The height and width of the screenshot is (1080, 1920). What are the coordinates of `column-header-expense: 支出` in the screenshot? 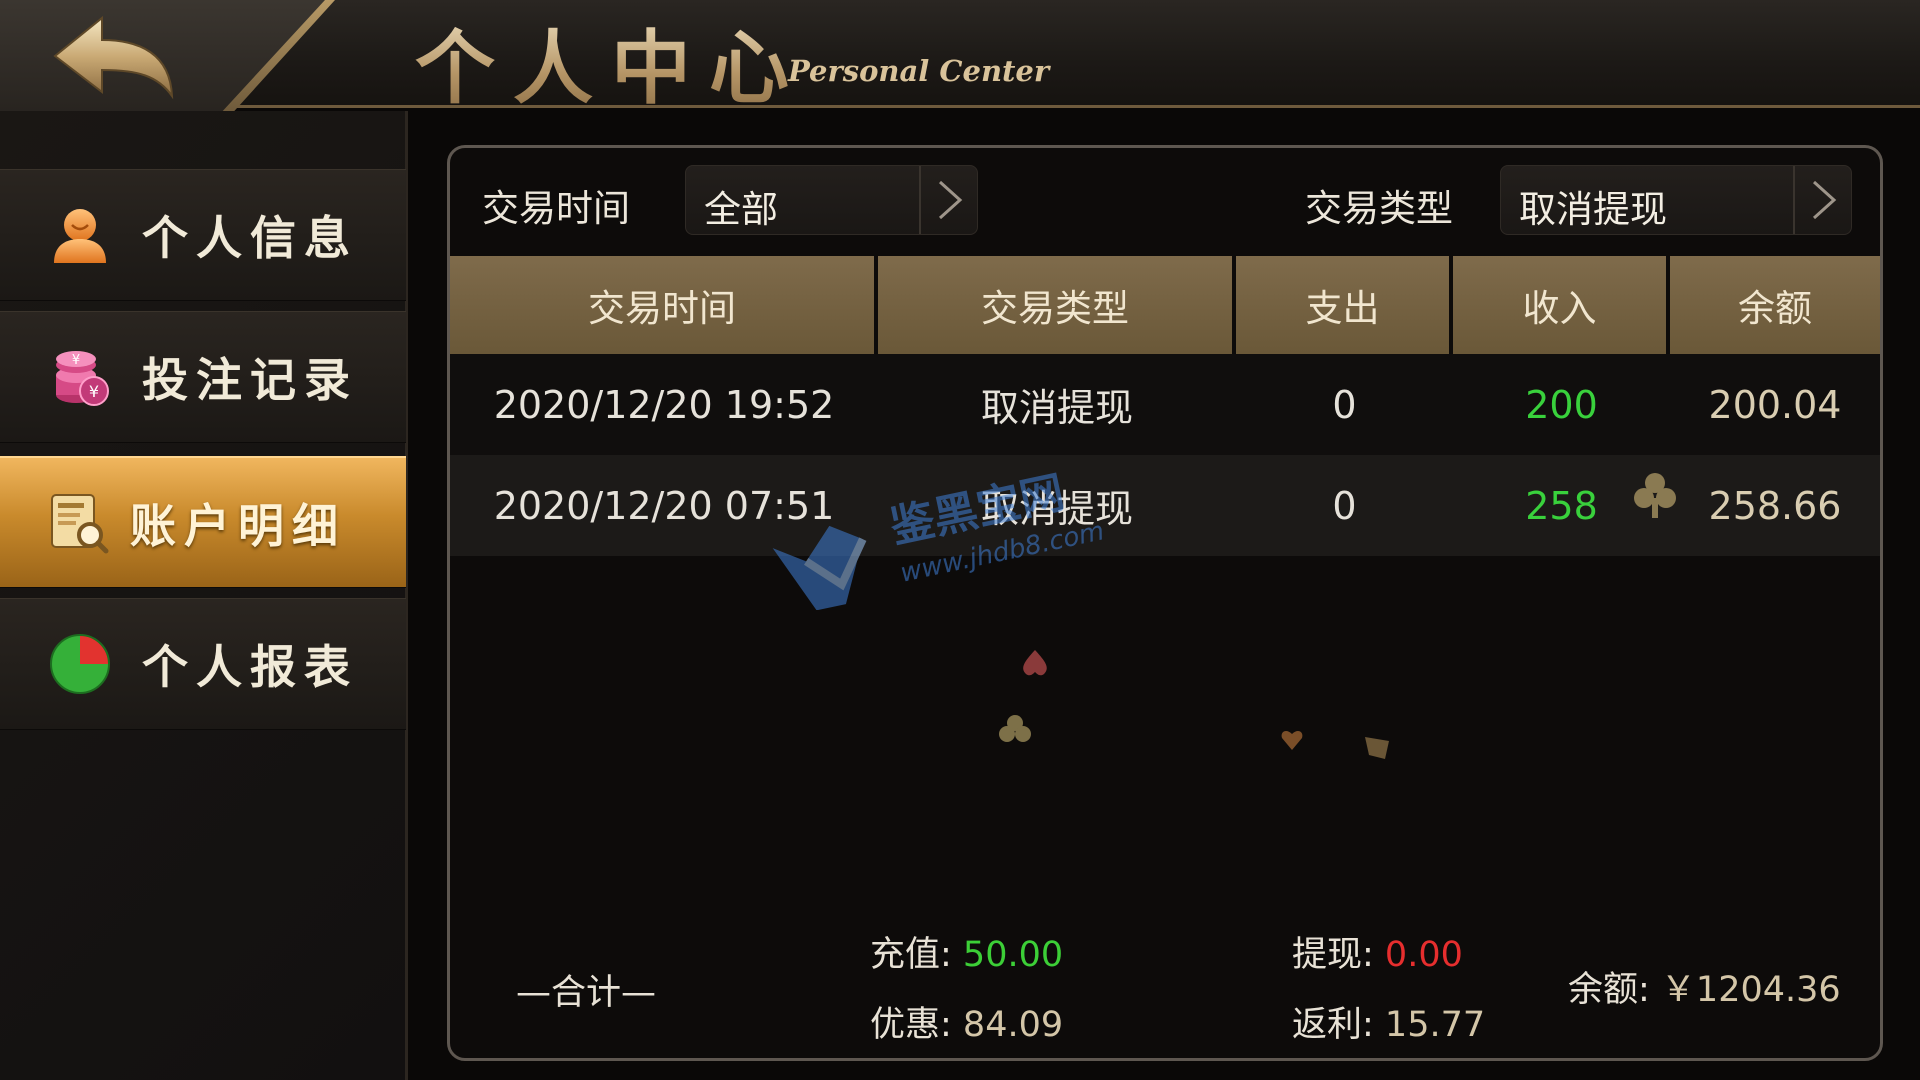 It's located at (1344, 305).